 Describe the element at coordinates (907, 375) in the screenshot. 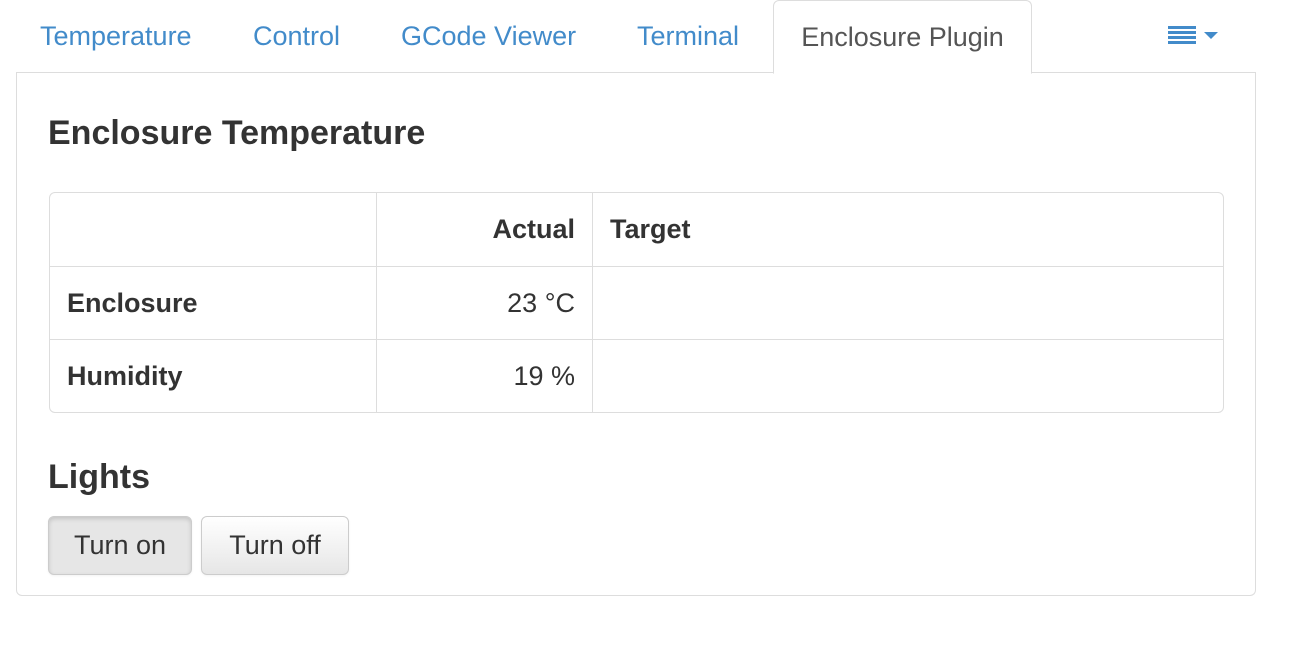

I see `humidity-target-value` at that location.